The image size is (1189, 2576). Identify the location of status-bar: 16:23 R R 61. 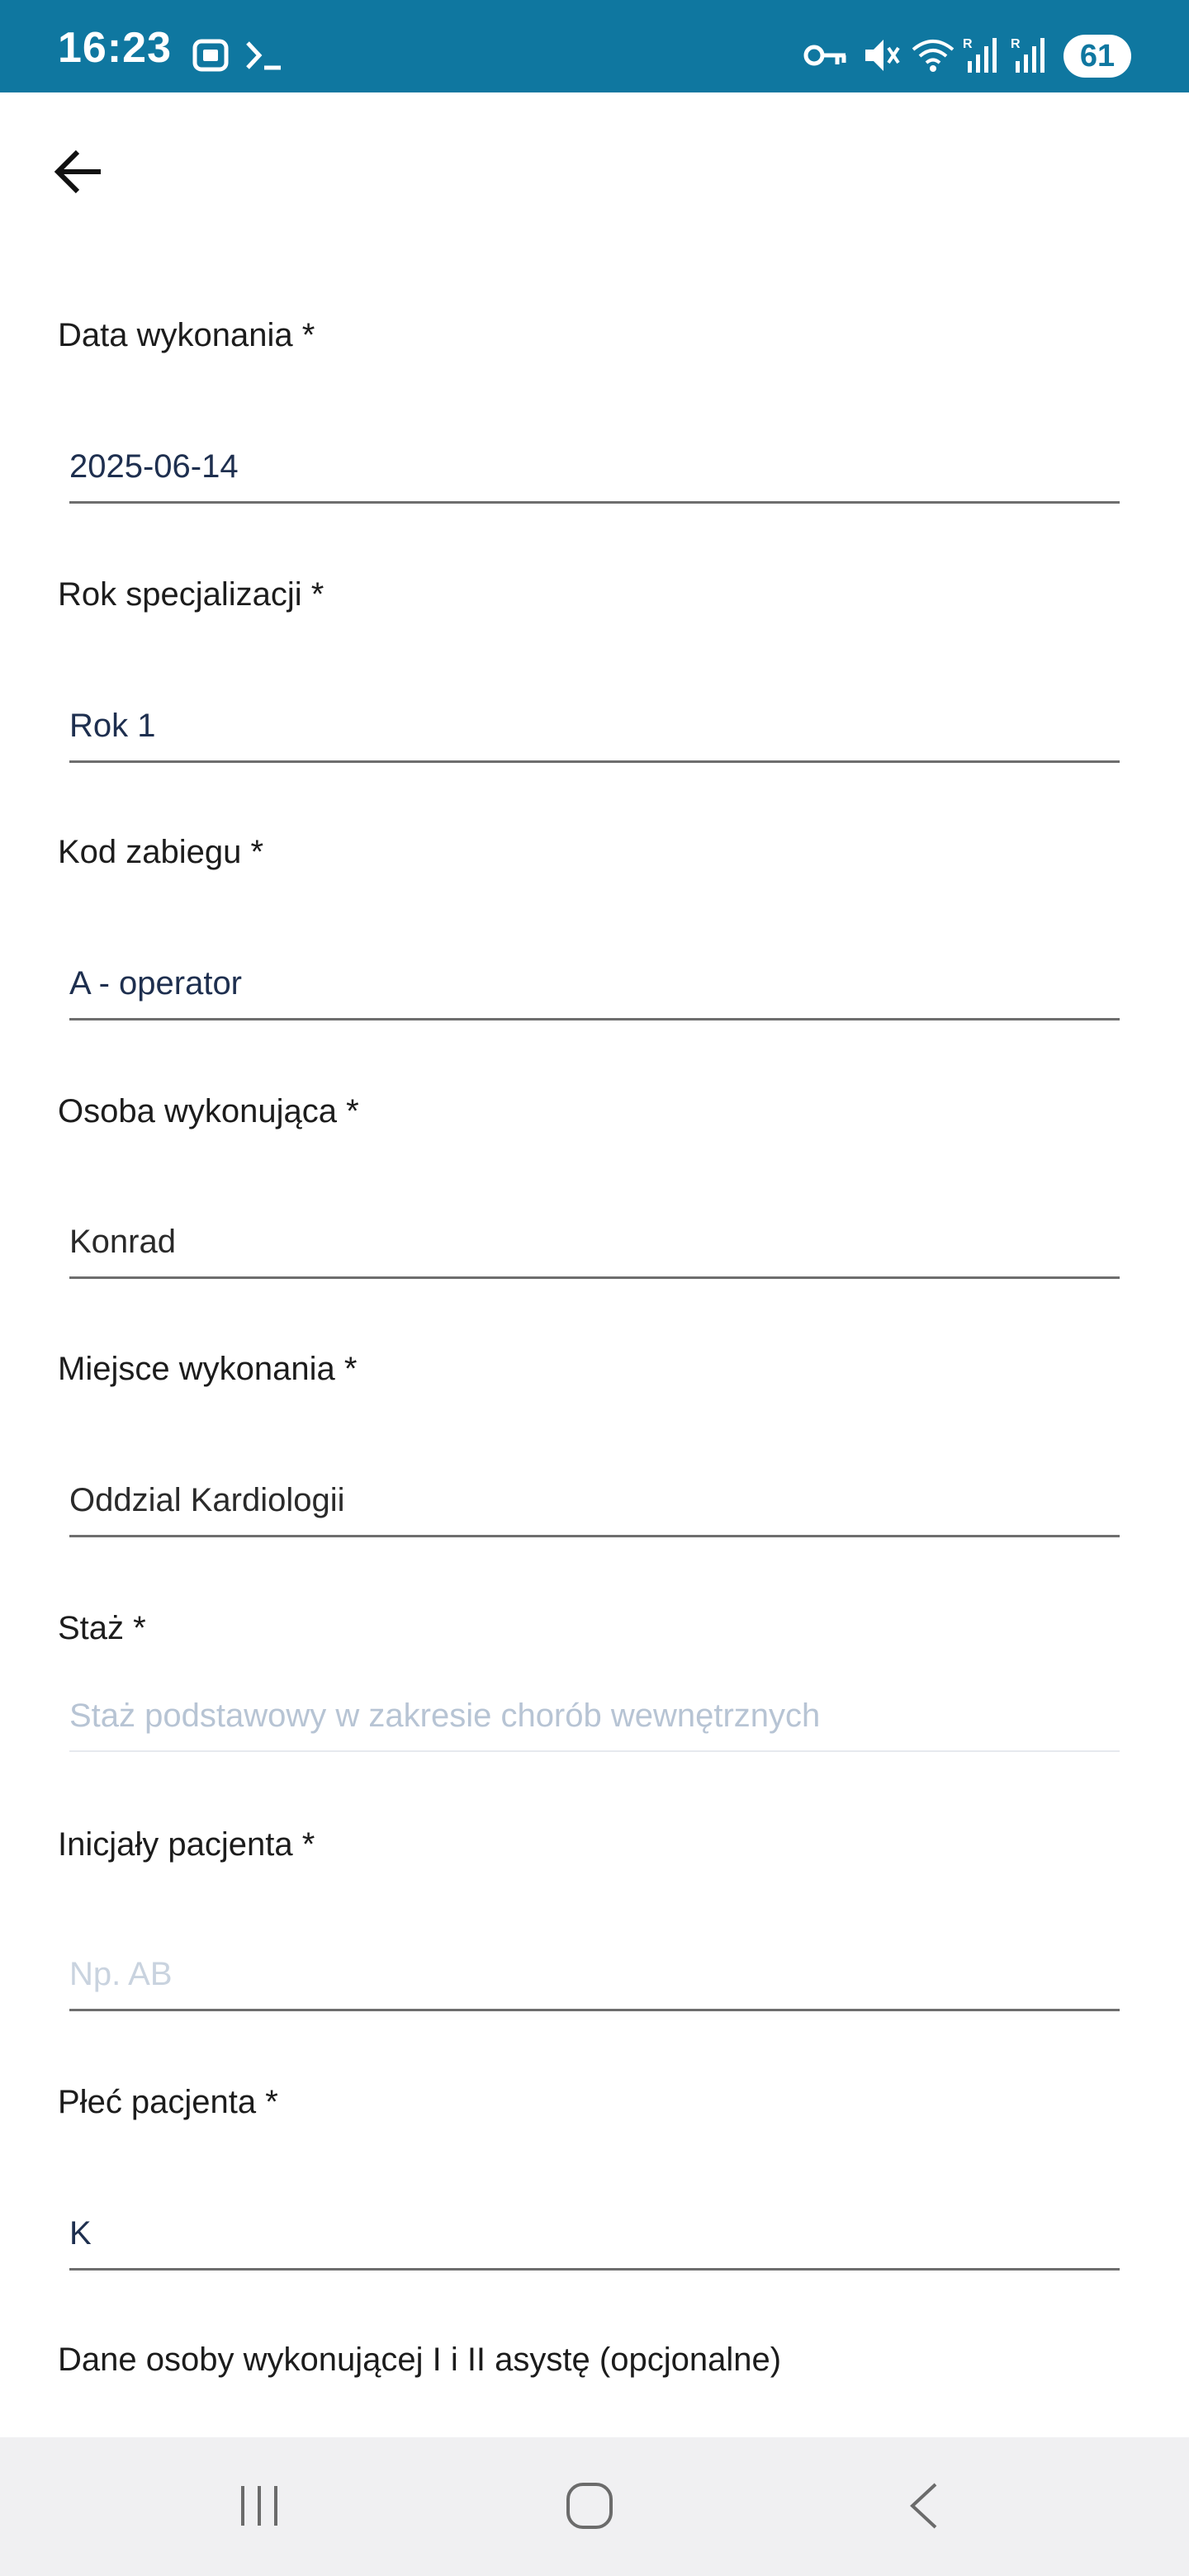
(594, 46).